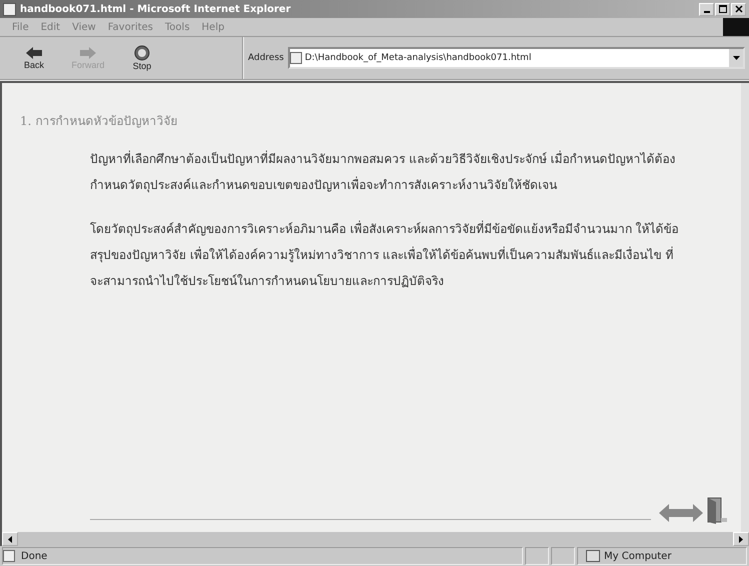 The height and width of the screenshot is (566, 749). I want to click on close-icon, so click(738, 9).